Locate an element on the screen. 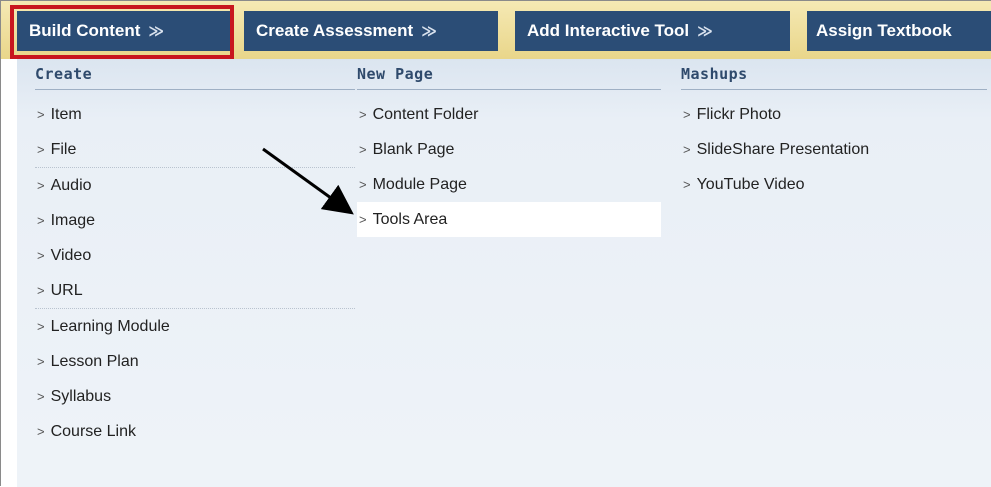  tab-create-assessment: Create Assessment ≫ is located at coordinates (371, 31).